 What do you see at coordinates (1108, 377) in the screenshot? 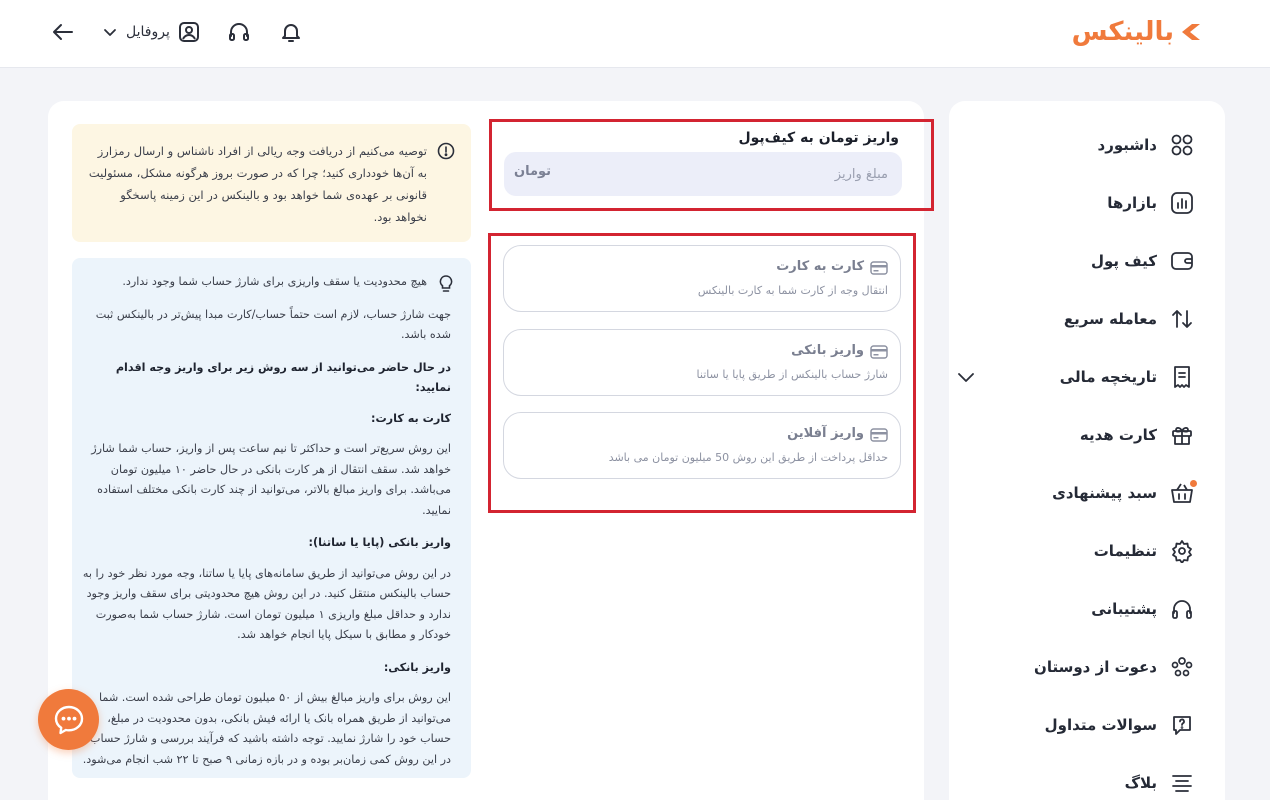
I see `sidebar-item-label: تاریخچه مالی` at bounding box center [1108, 377].